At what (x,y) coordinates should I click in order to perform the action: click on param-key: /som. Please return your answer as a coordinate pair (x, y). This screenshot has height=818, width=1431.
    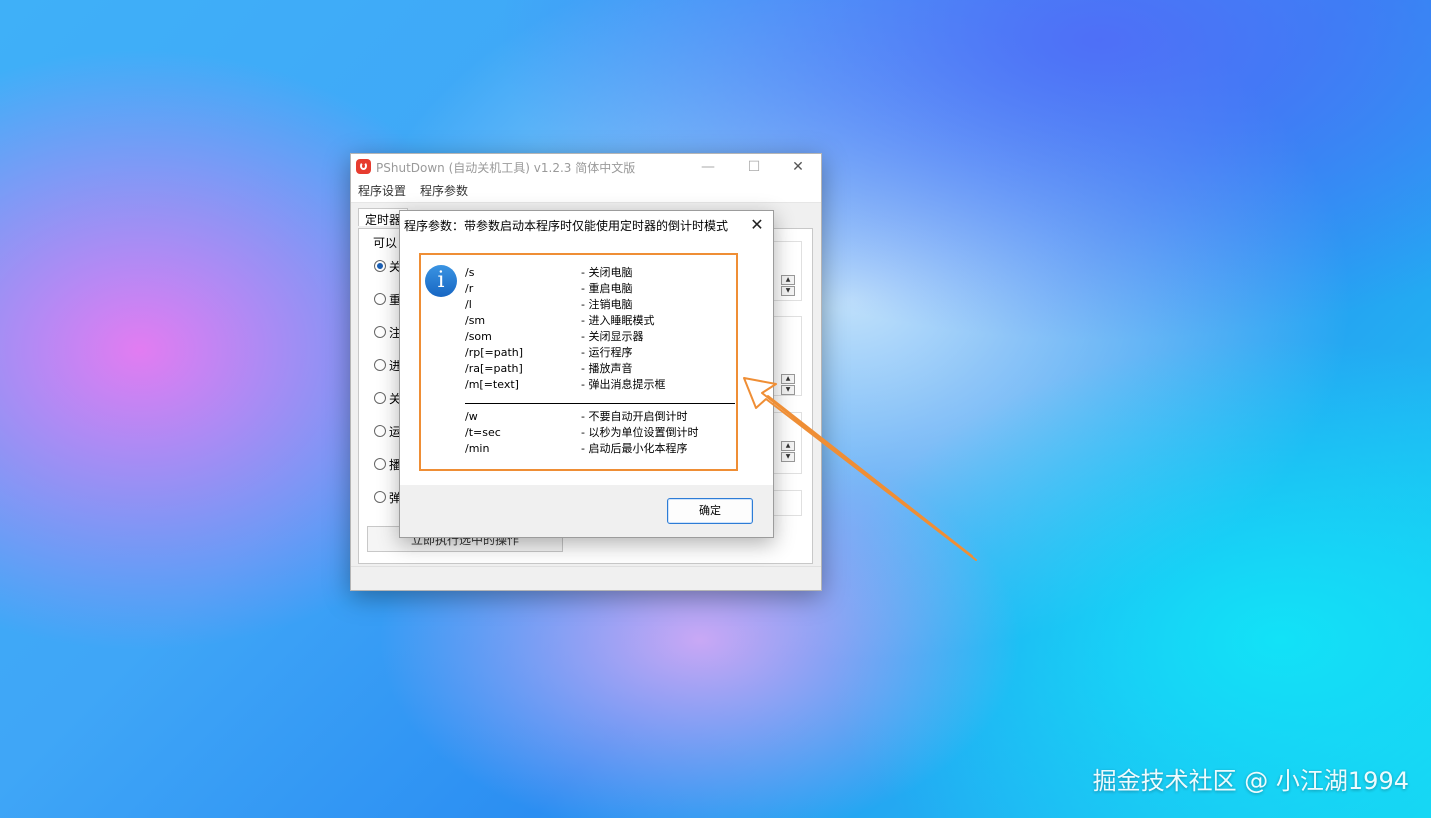
    Looking at the image, I should click on (478, 336).